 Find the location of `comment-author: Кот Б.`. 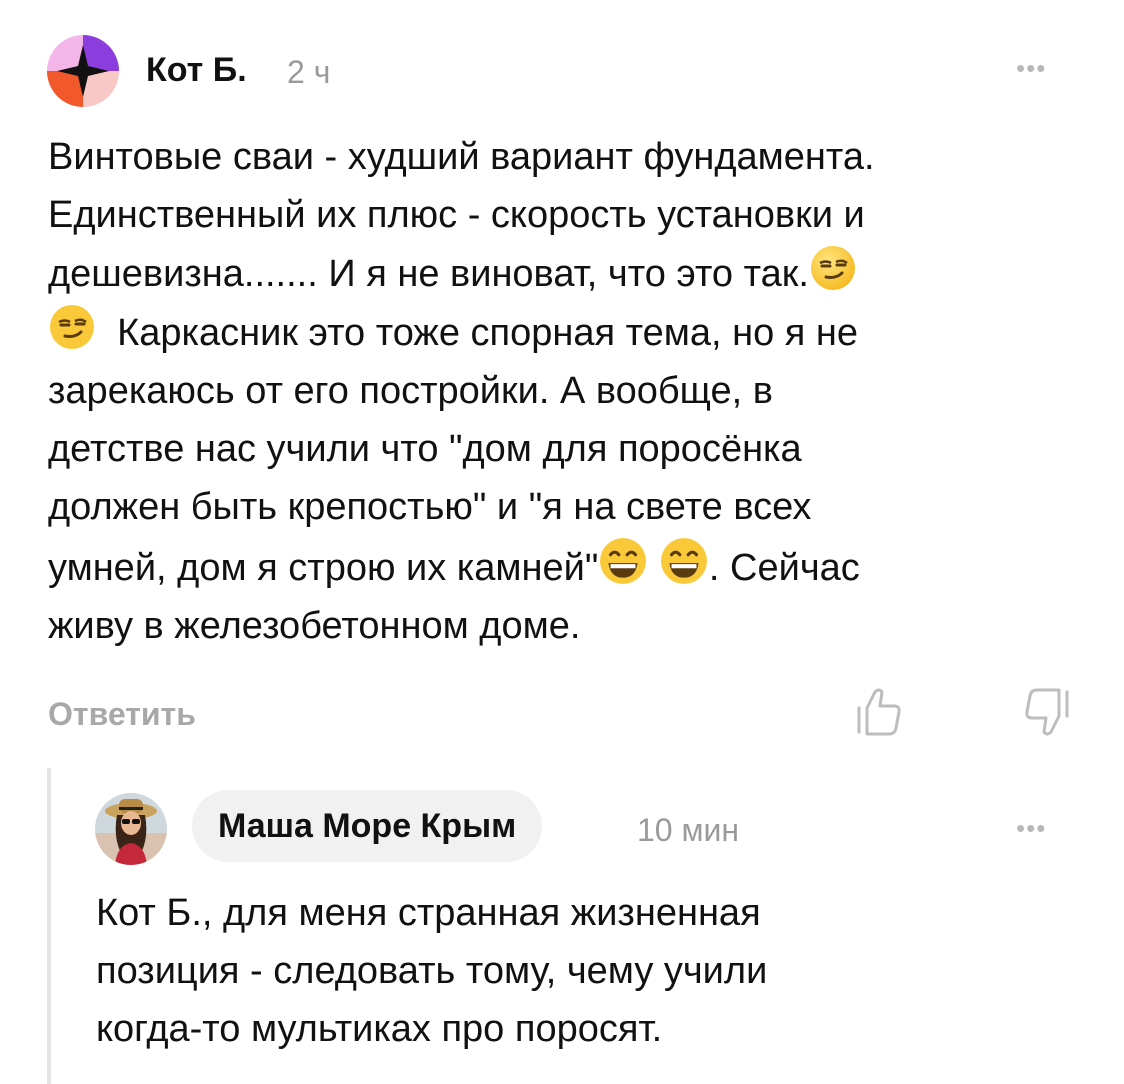

comment-author: Кот Б. is located at coordinates (196, 70).